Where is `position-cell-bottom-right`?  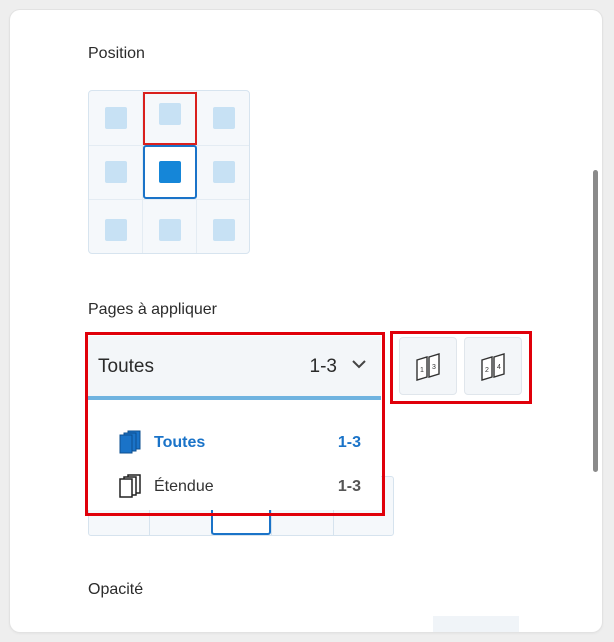 position-cell-bottom-right is located at coordinates (224, 226).